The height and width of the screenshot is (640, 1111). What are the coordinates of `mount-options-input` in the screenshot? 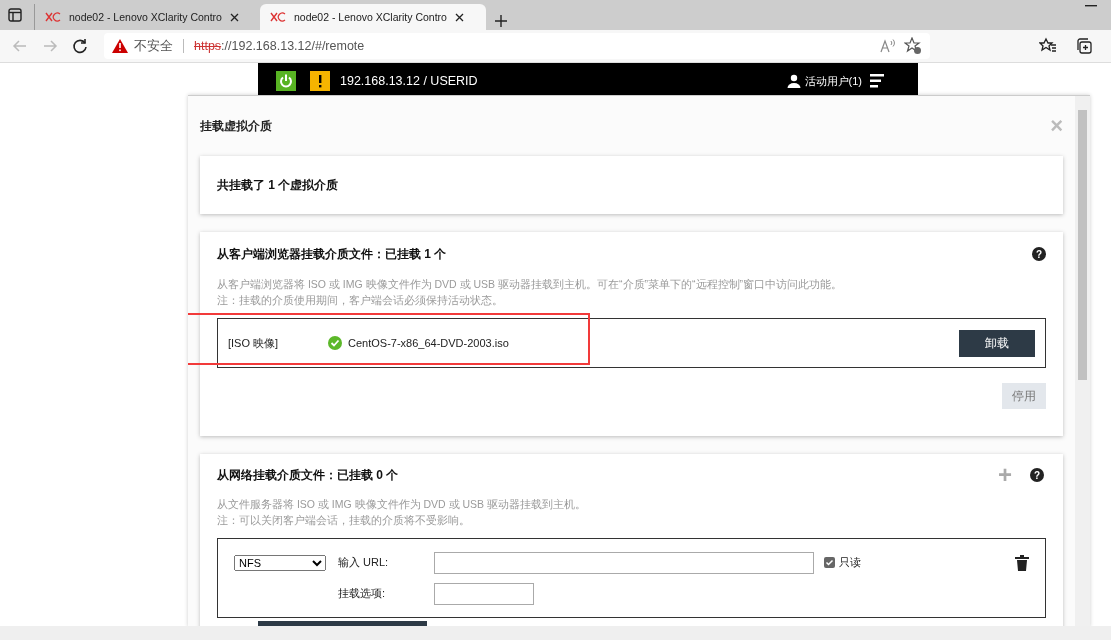 It's located at (484, 593).